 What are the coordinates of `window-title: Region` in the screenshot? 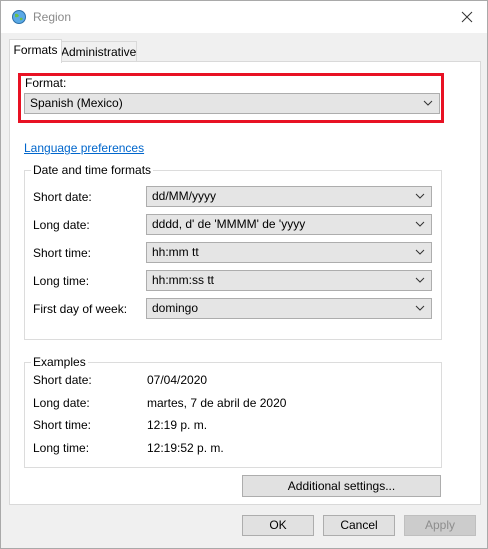 It's located at (52, 17).